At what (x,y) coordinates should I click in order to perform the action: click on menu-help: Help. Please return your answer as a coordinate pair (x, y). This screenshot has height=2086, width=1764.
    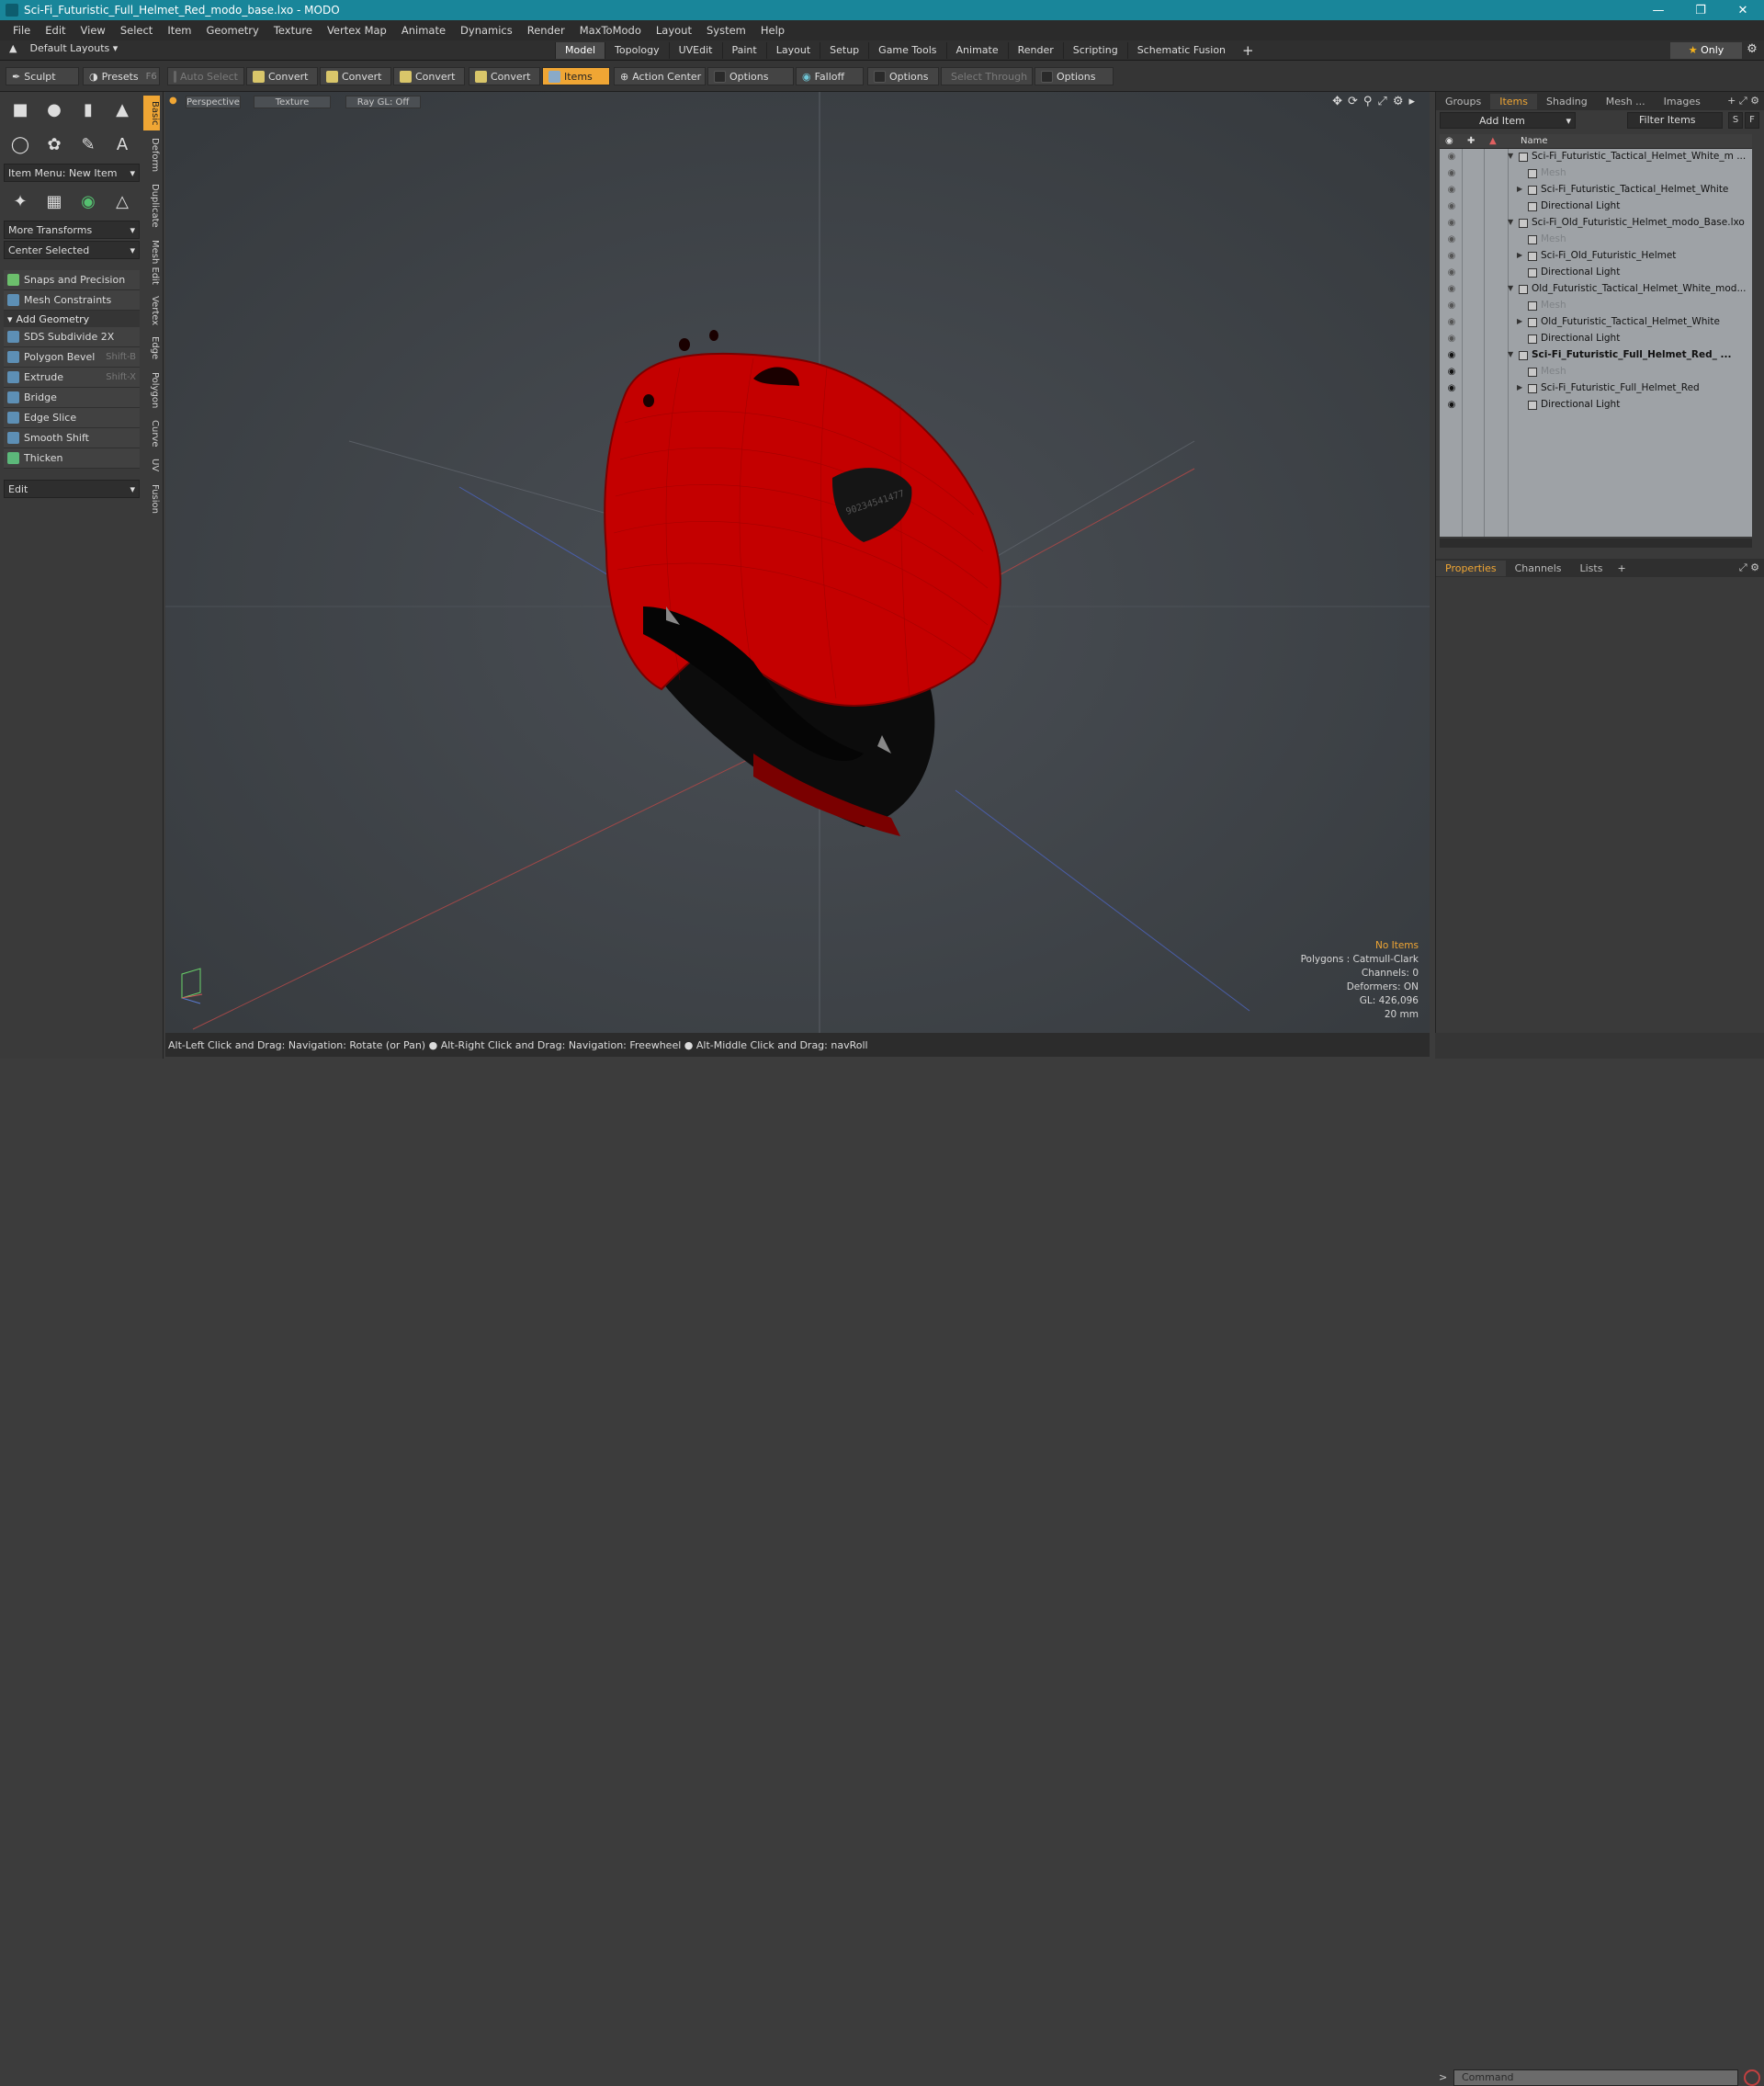
    Looking at the image, I should click on (772, 31).